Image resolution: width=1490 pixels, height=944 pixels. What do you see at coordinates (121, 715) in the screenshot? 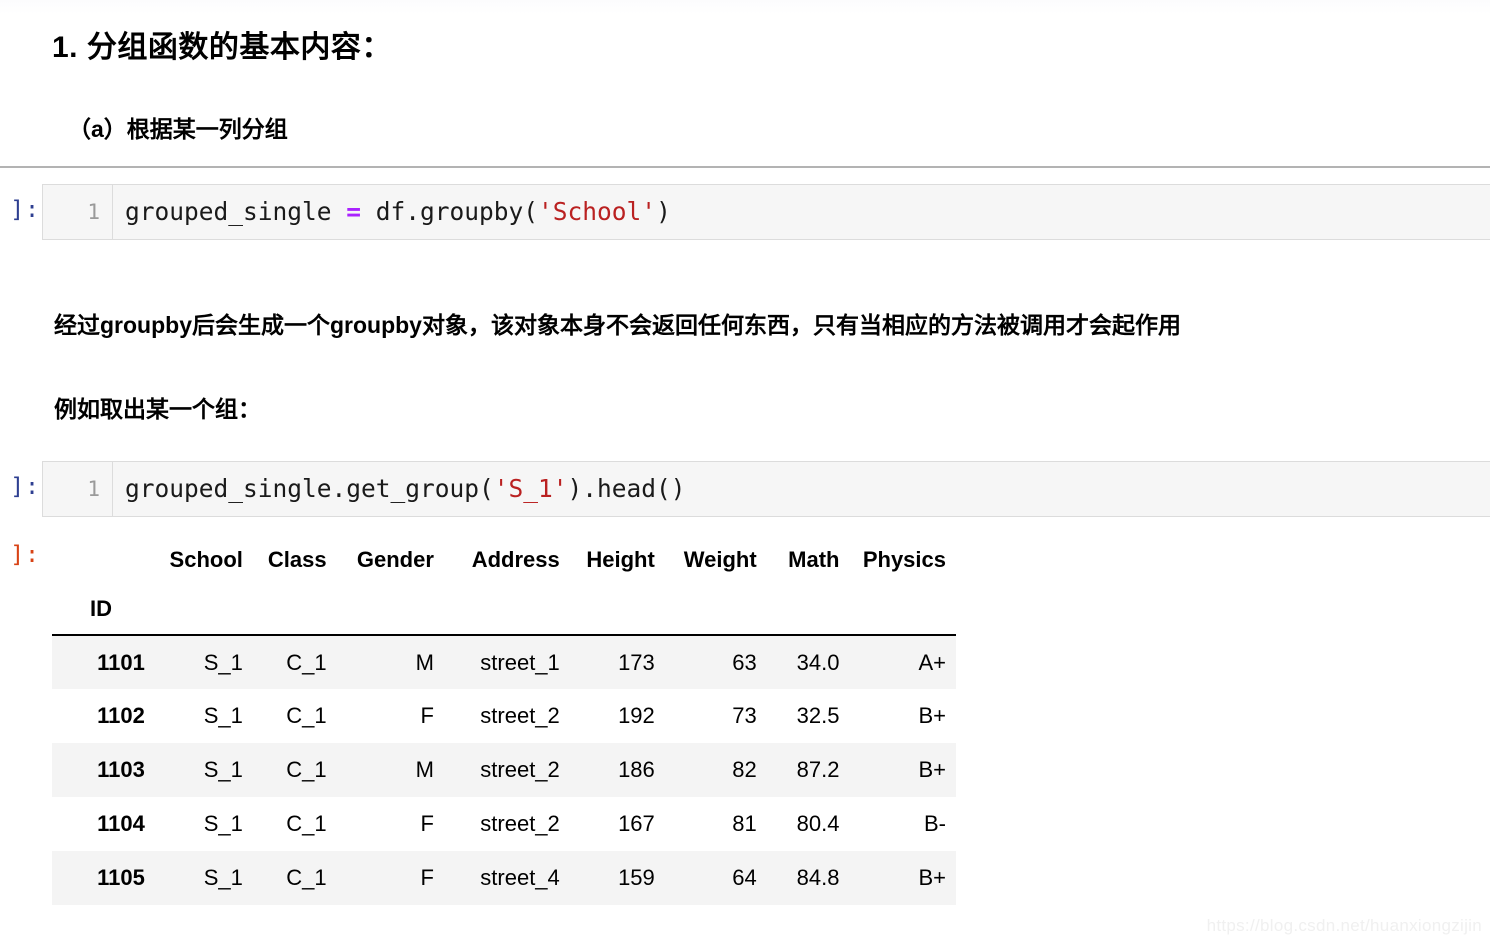
I see `row-index-label: 1102` at bounding box center [121, 715].